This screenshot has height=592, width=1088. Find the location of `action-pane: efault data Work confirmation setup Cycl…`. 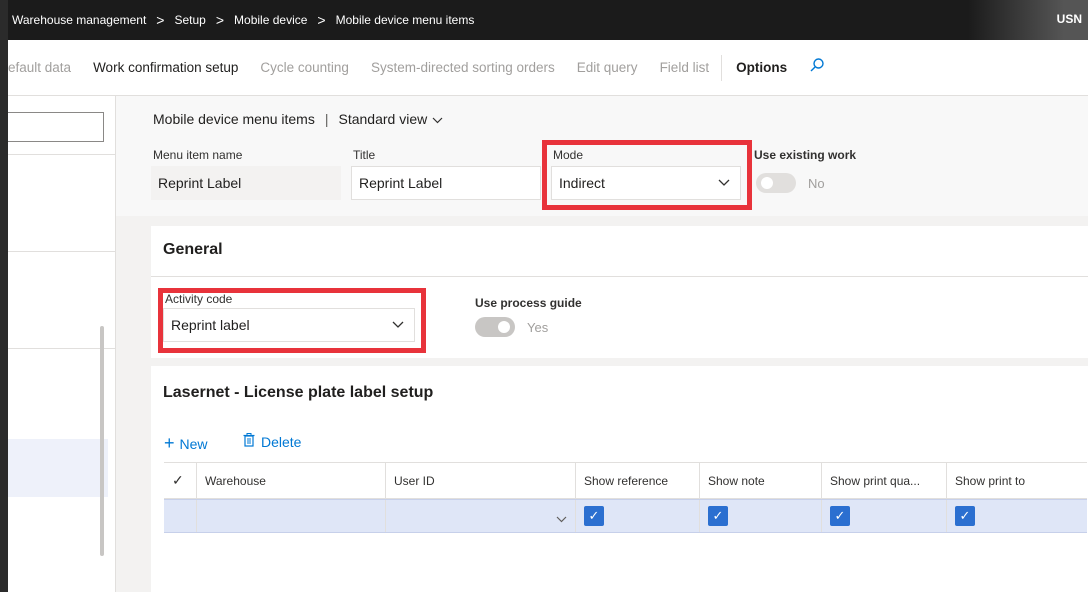

action-pane: efault data Work confirmation setup Cycl… is located at coordinates (548, 68).